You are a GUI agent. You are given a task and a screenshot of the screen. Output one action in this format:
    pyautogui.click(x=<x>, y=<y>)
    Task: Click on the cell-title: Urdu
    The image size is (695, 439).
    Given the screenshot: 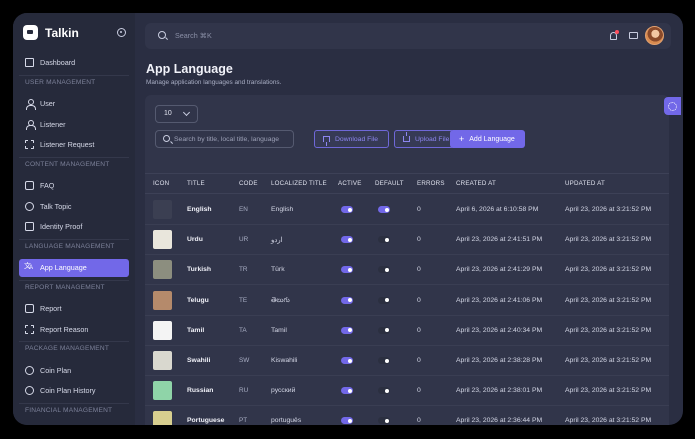 What is the action you would take?
    pyautogui.click(x=195, y=240)
    